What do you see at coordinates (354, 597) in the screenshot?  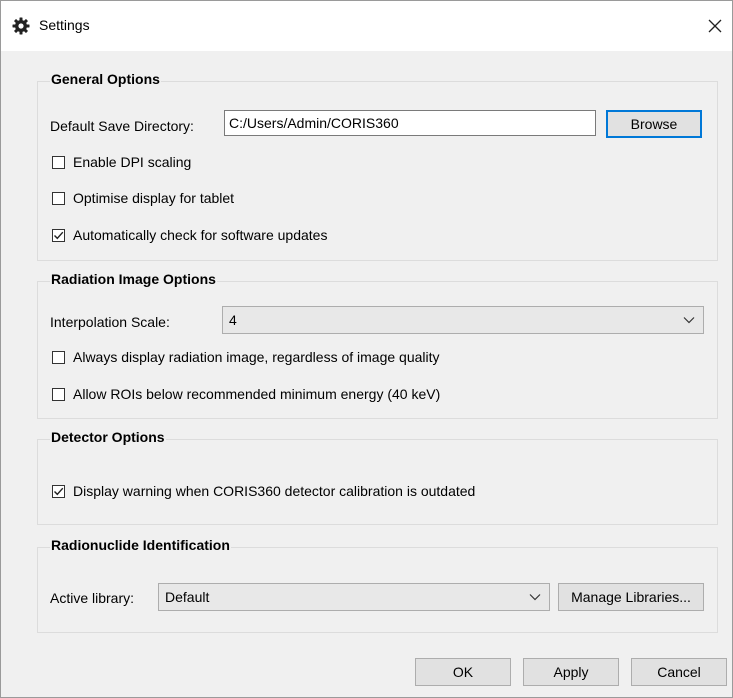 I see `active-library-dropdown: Default` at bounding box center [354, 597].